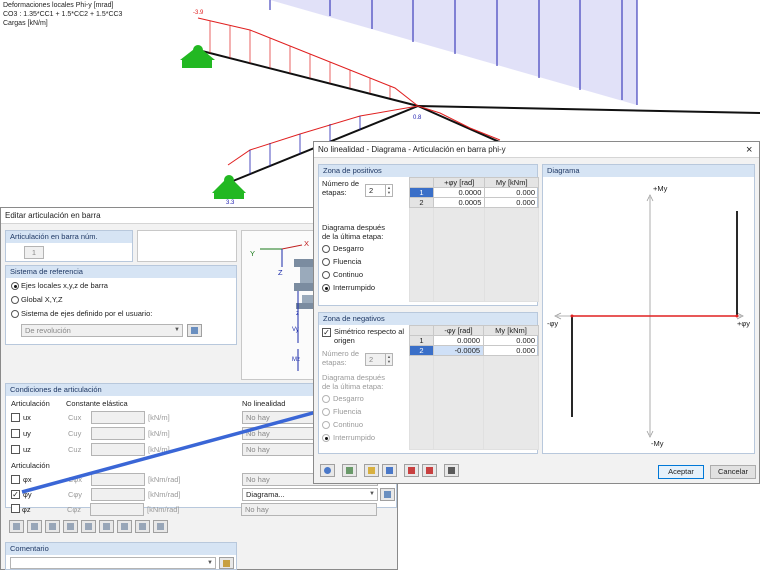 The image size is (760, 570). What do you see at coordinates (411, 470) in the screenshot?
I see `import-button` at bounding box center [411, 470].